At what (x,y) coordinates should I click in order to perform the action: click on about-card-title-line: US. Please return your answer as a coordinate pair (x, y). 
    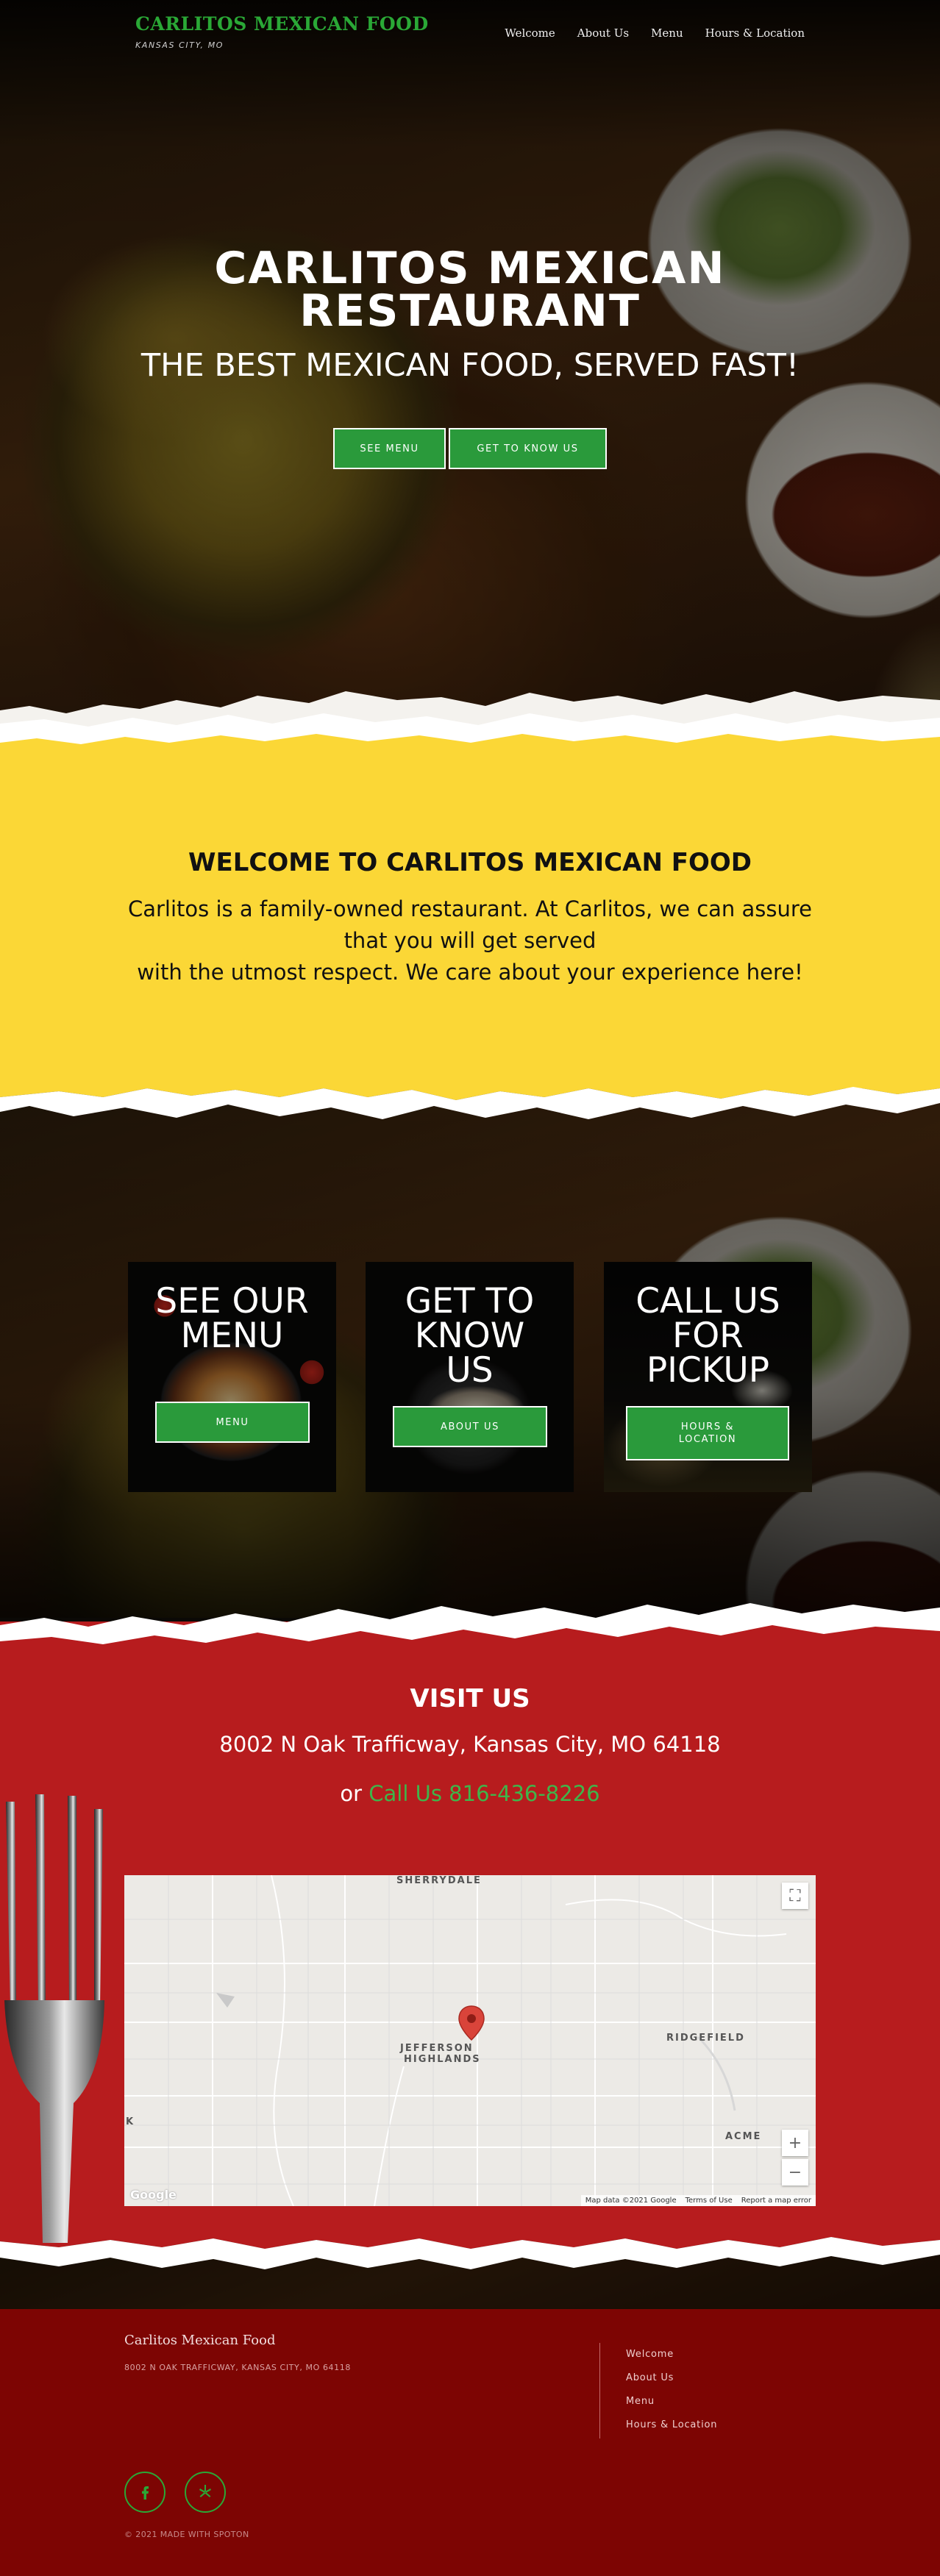
    Looking at the image, I should click on (470, 1370).